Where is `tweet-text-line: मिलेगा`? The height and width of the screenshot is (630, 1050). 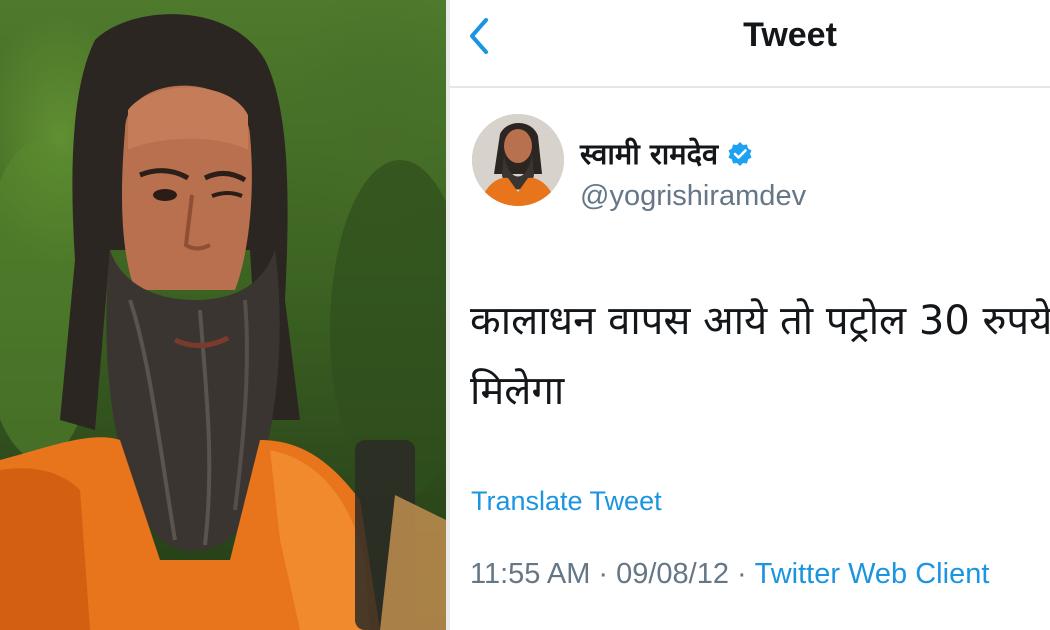
tweet-text-line: मिलेगा is located at coordinates (517, 391).